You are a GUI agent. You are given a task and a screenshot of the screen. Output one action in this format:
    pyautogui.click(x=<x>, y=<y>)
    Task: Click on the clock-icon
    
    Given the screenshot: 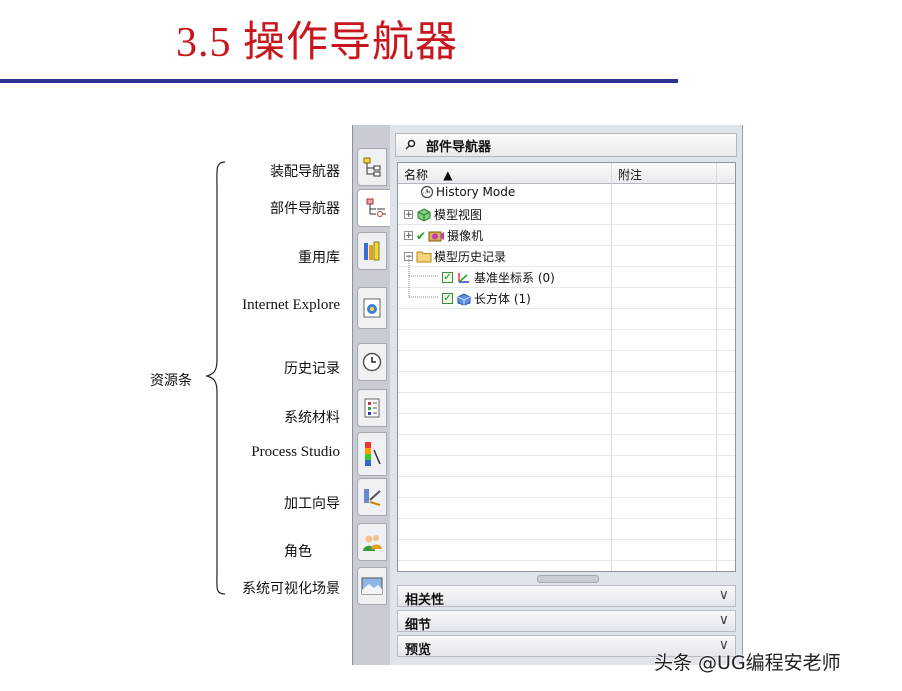 What is the action you would take?
    pyautogui.click(x=372, y=362)
    